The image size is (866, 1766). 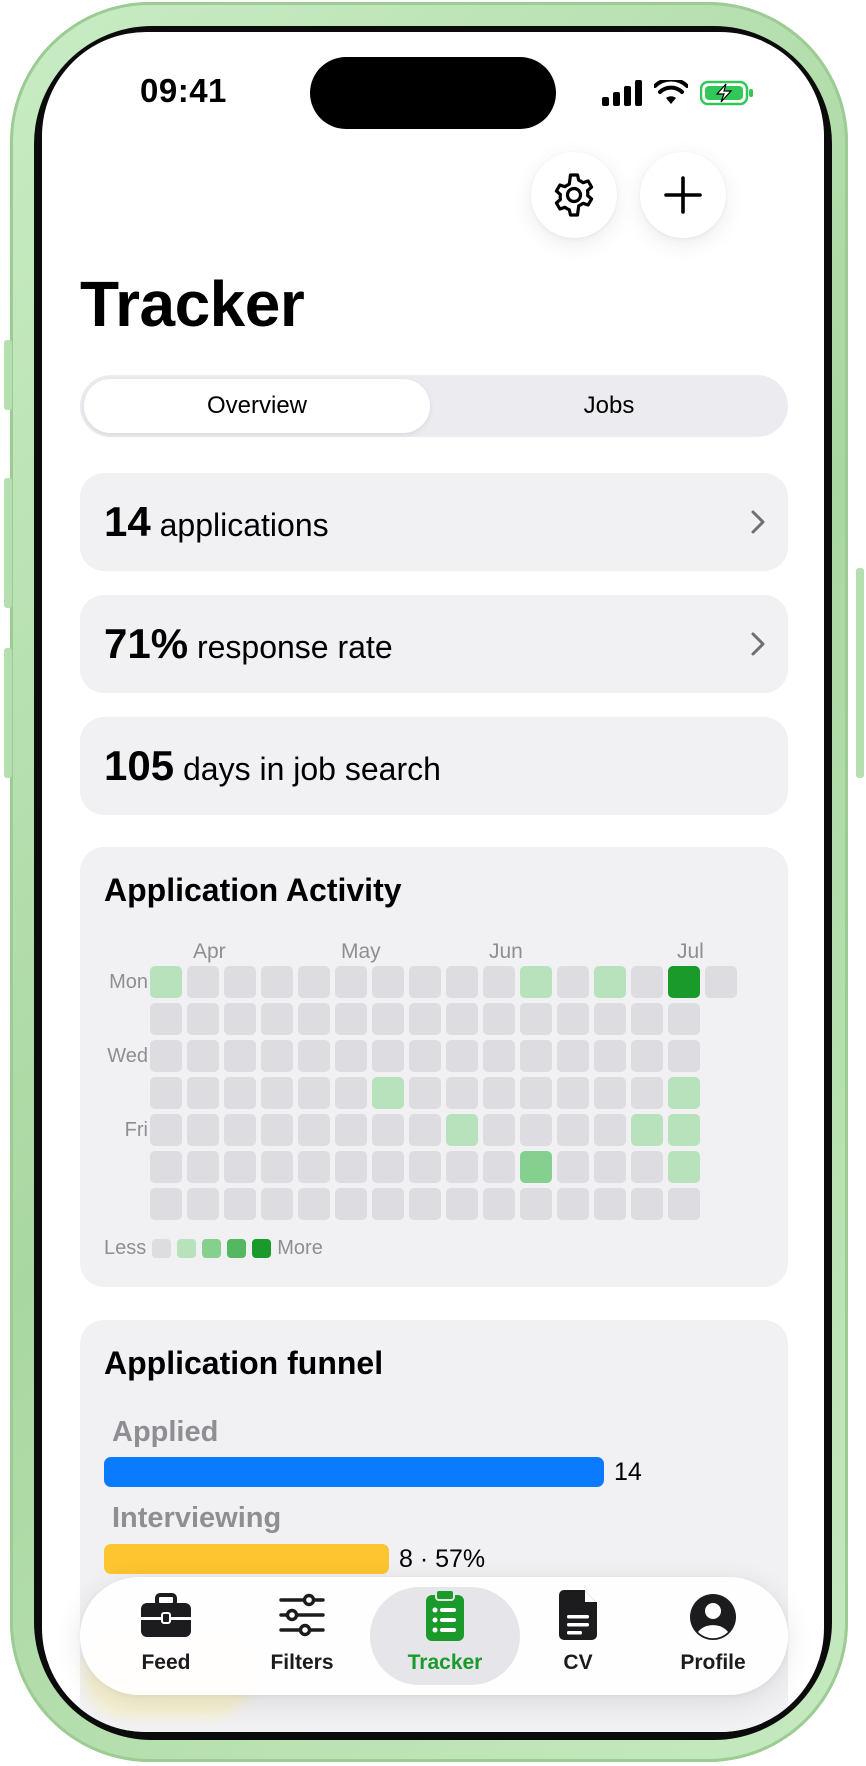 What do you see at coordinates (354, 1472) in the screenshot?
I see `funnel-bar-applied` at bounding box center [354, 1472].